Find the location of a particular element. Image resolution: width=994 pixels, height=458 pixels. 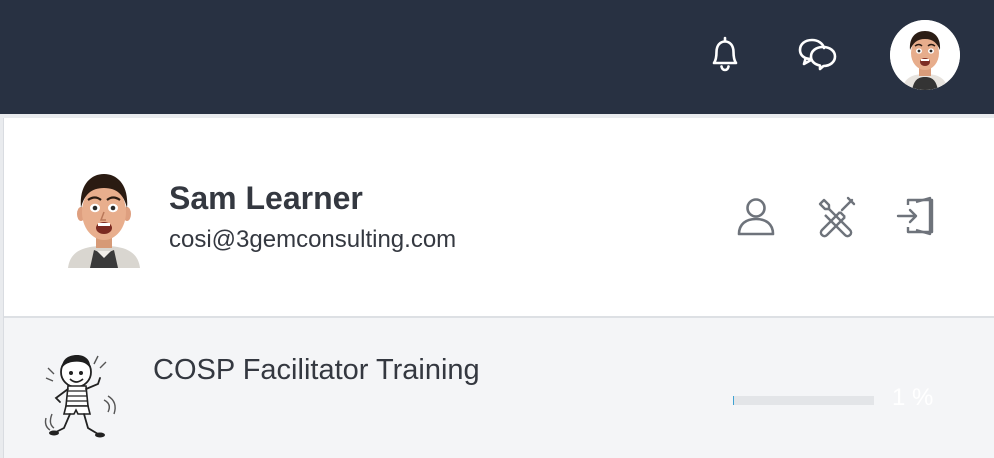

exit-door-icon is located at coordinates (915, 216).